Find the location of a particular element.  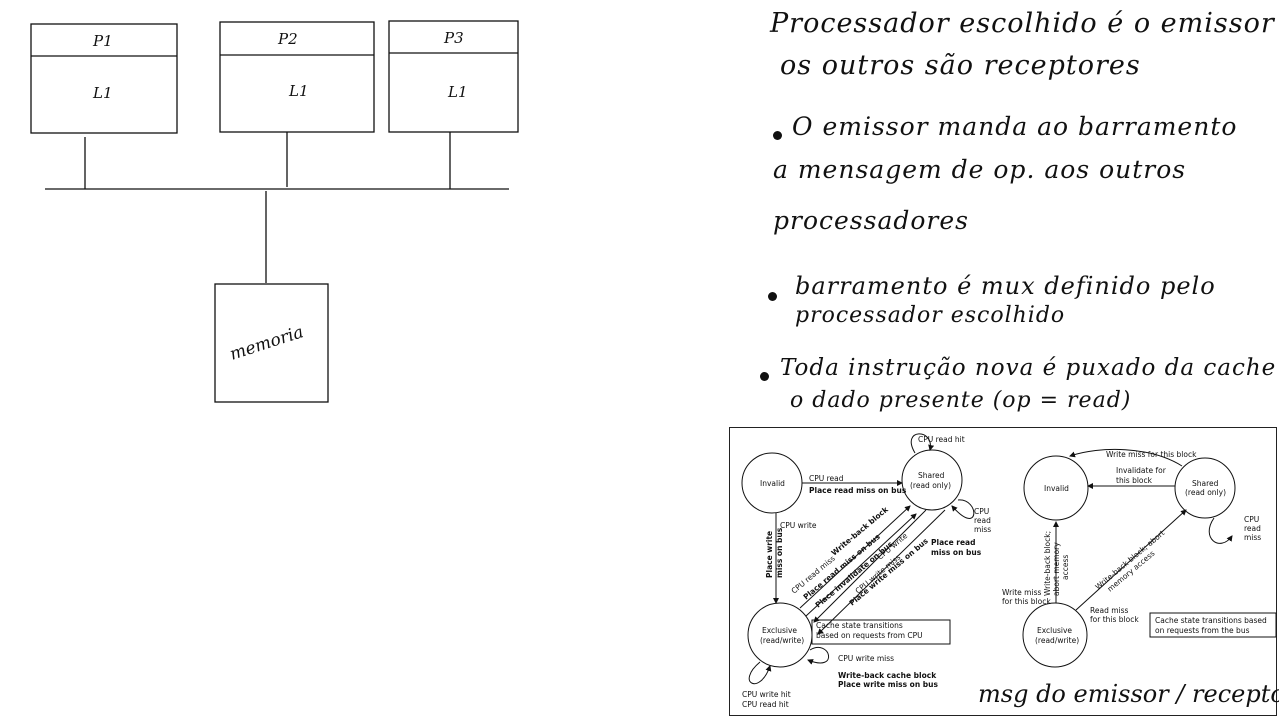

svg-text: Invalid is located at coordinates (1056, 488).